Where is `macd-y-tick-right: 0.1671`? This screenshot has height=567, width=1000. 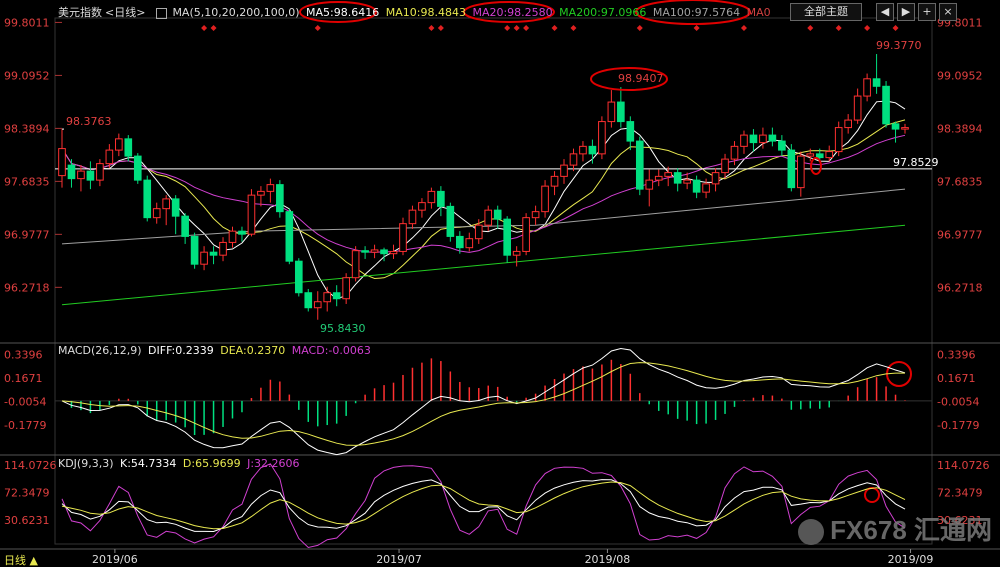
macd-y-tick-right: 0.1671 is located at coordinates (956, 378).